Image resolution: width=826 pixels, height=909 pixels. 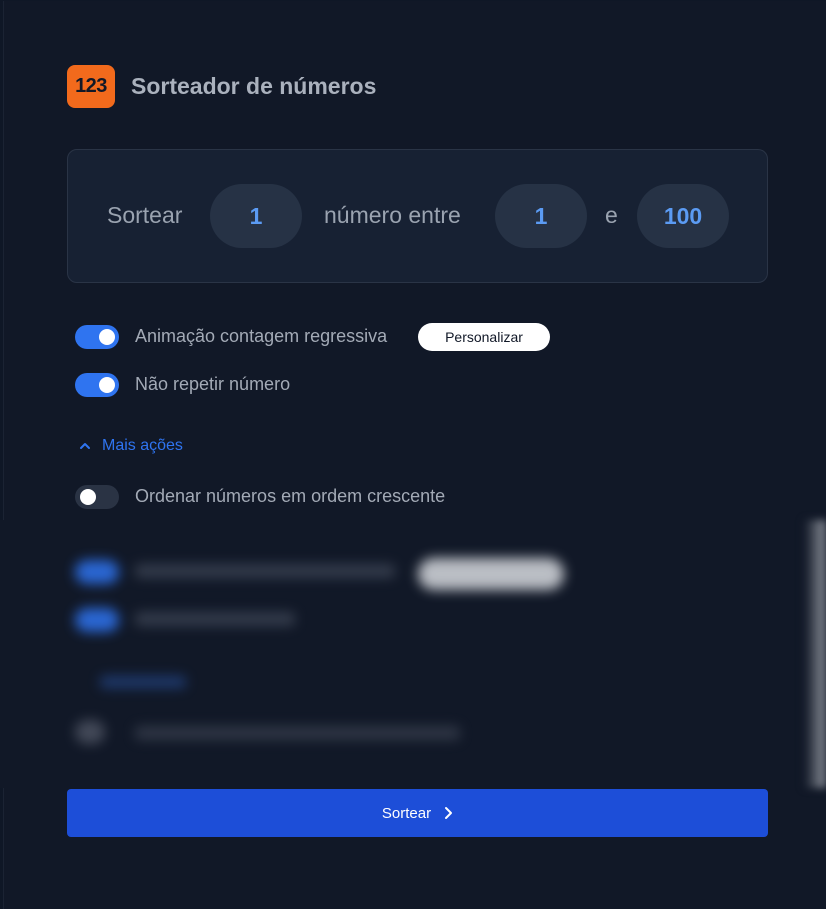 What do you see at coordinates (142, 445) in the screenshot?
I see `more-actions-label: Mais ações` at bounding box center [142, 445].